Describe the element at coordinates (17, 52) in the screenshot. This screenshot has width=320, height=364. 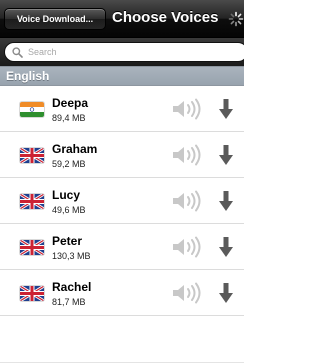
I see `search-icon` at that location.